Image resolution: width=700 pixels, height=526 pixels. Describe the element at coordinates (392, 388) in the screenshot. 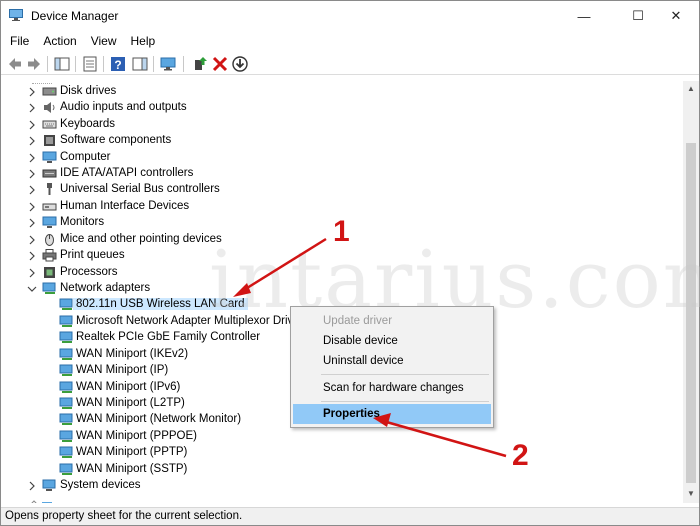

I see `menu-scan-hardware: Scan for hardware changes` at that location.